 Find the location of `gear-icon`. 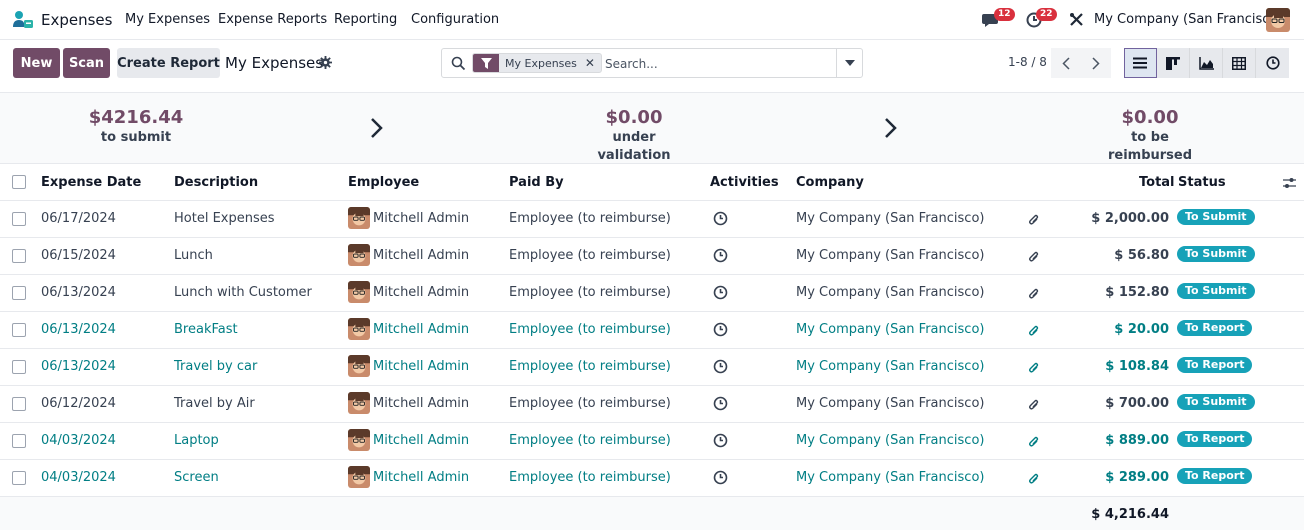

gear-icon is located at coordinates (325, 62).